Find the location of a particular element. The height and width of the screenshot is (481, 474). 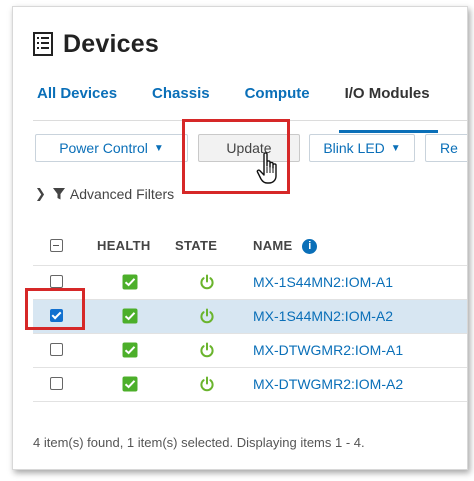

more-actions-label: Re is located at coordinates (449, 148).